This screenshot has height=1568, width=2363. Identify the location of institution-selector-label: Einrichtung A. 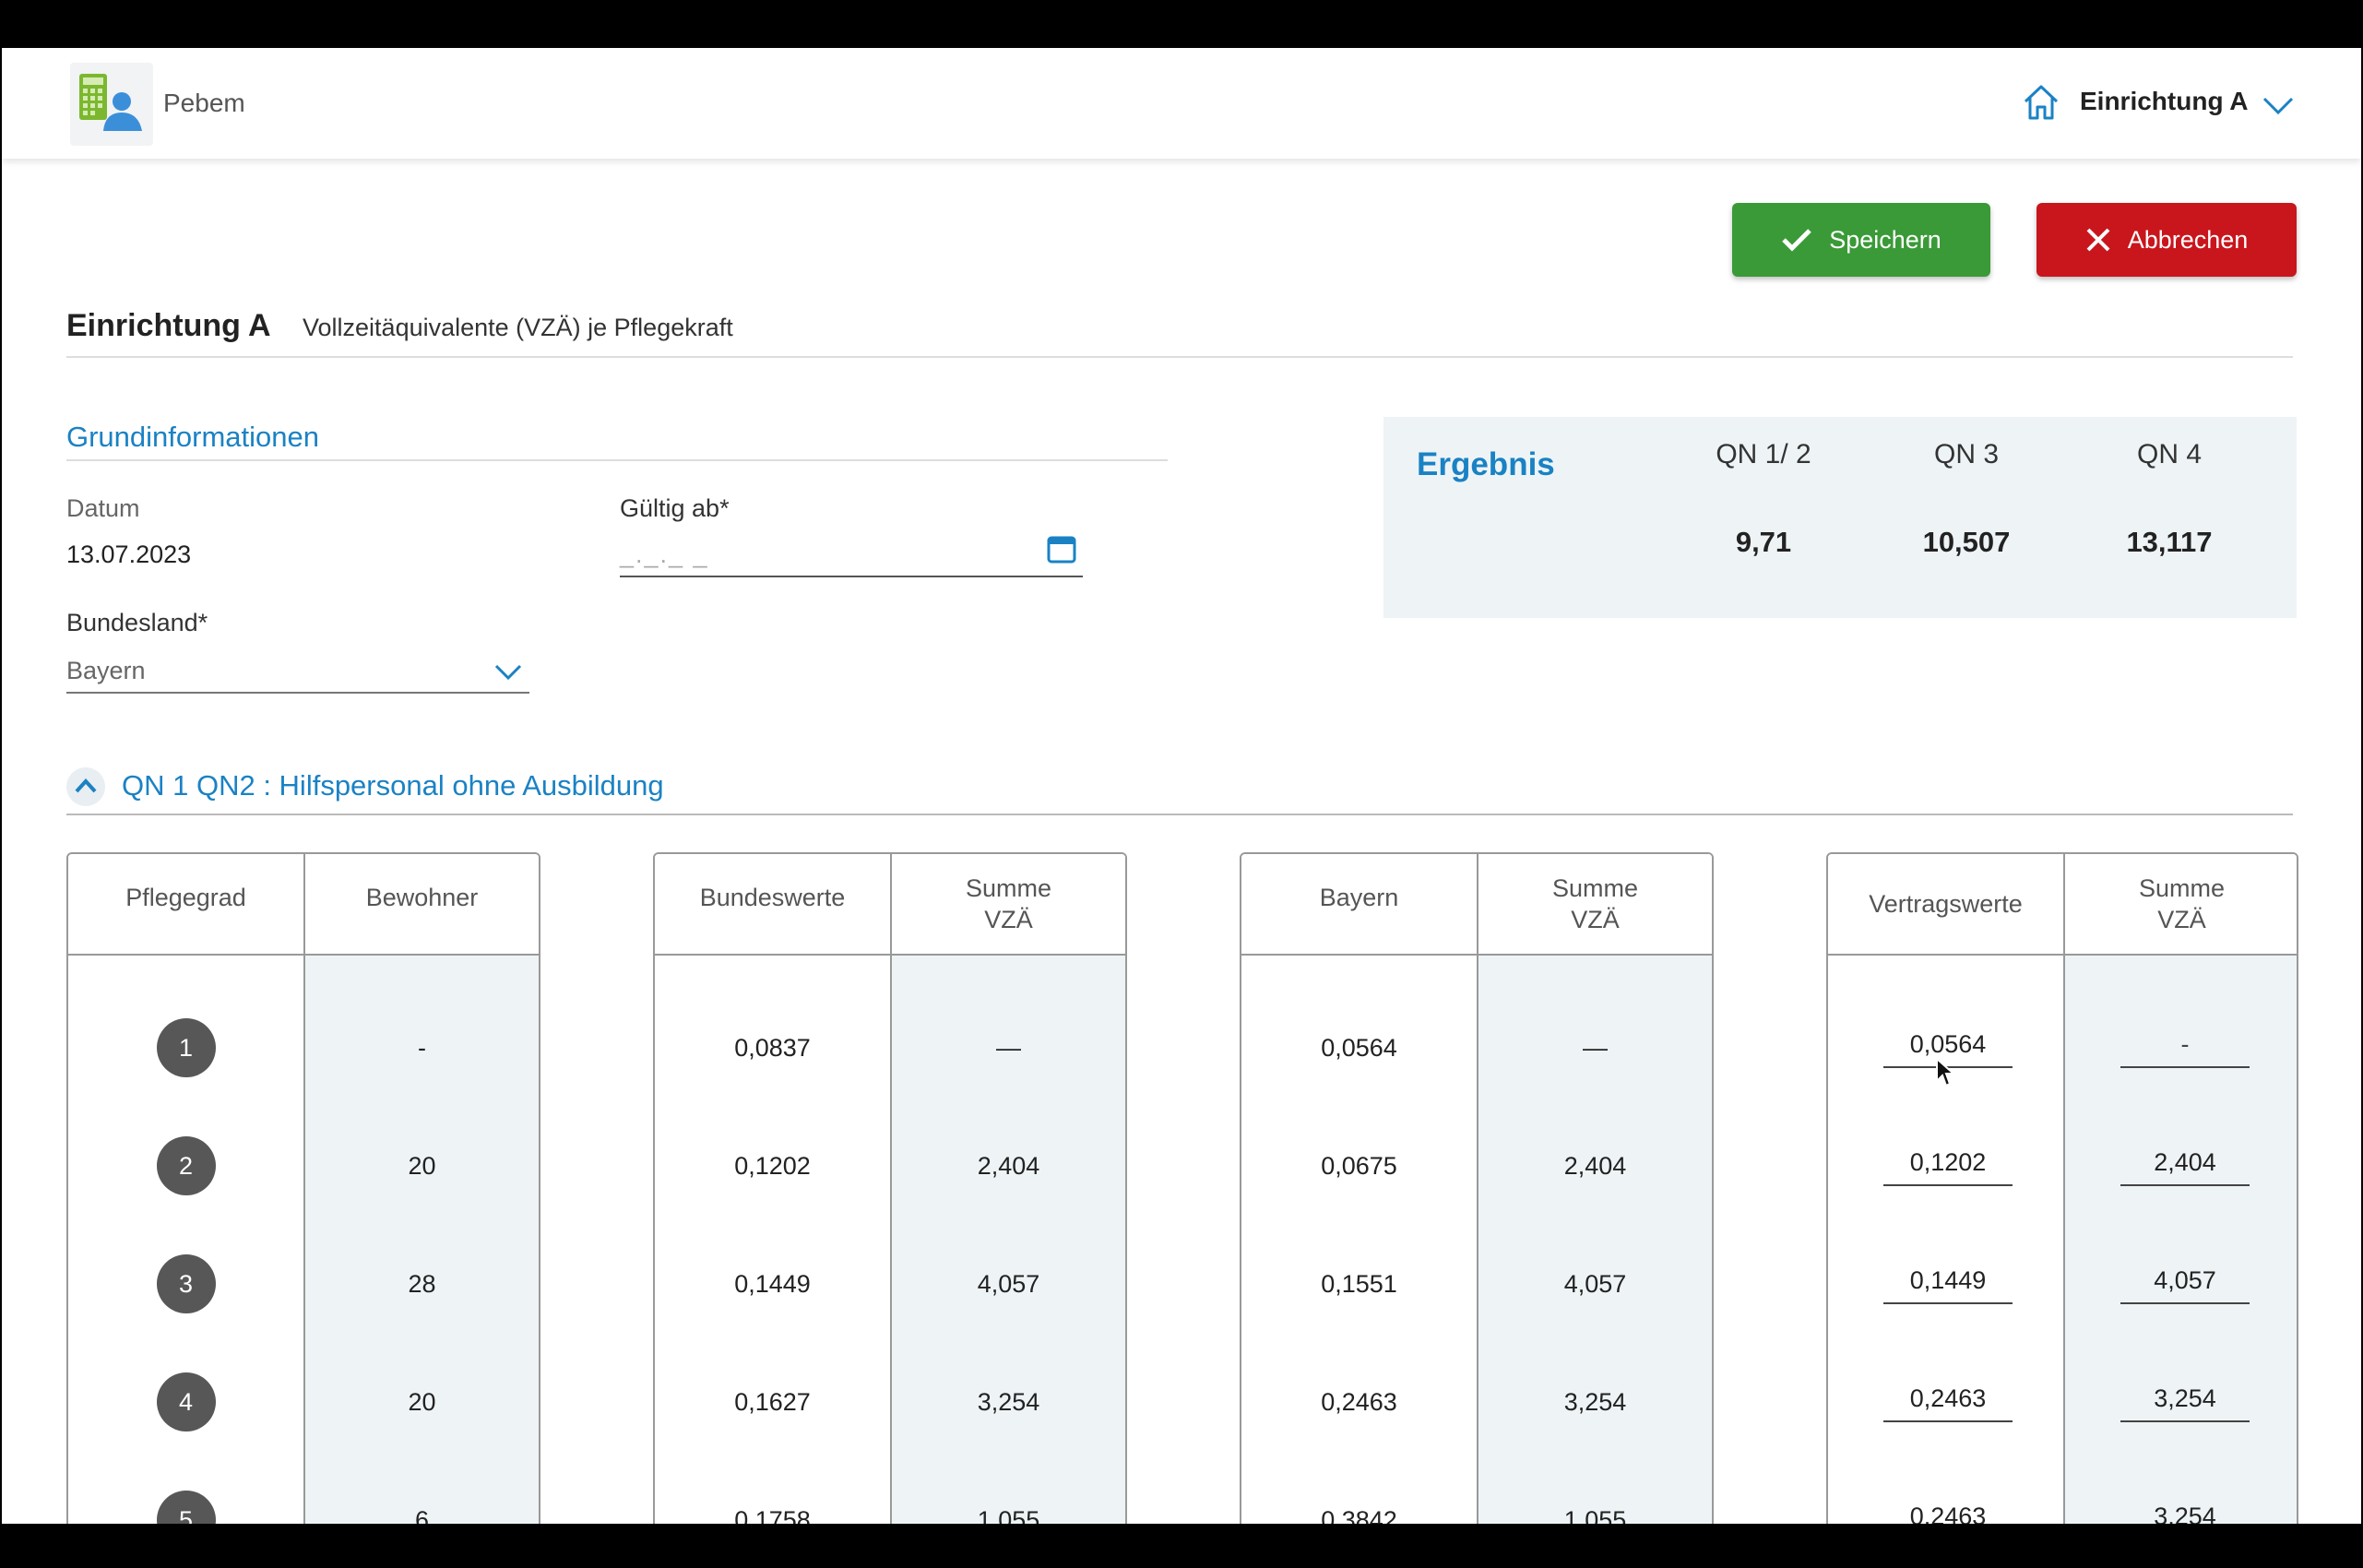
(2165, 101).